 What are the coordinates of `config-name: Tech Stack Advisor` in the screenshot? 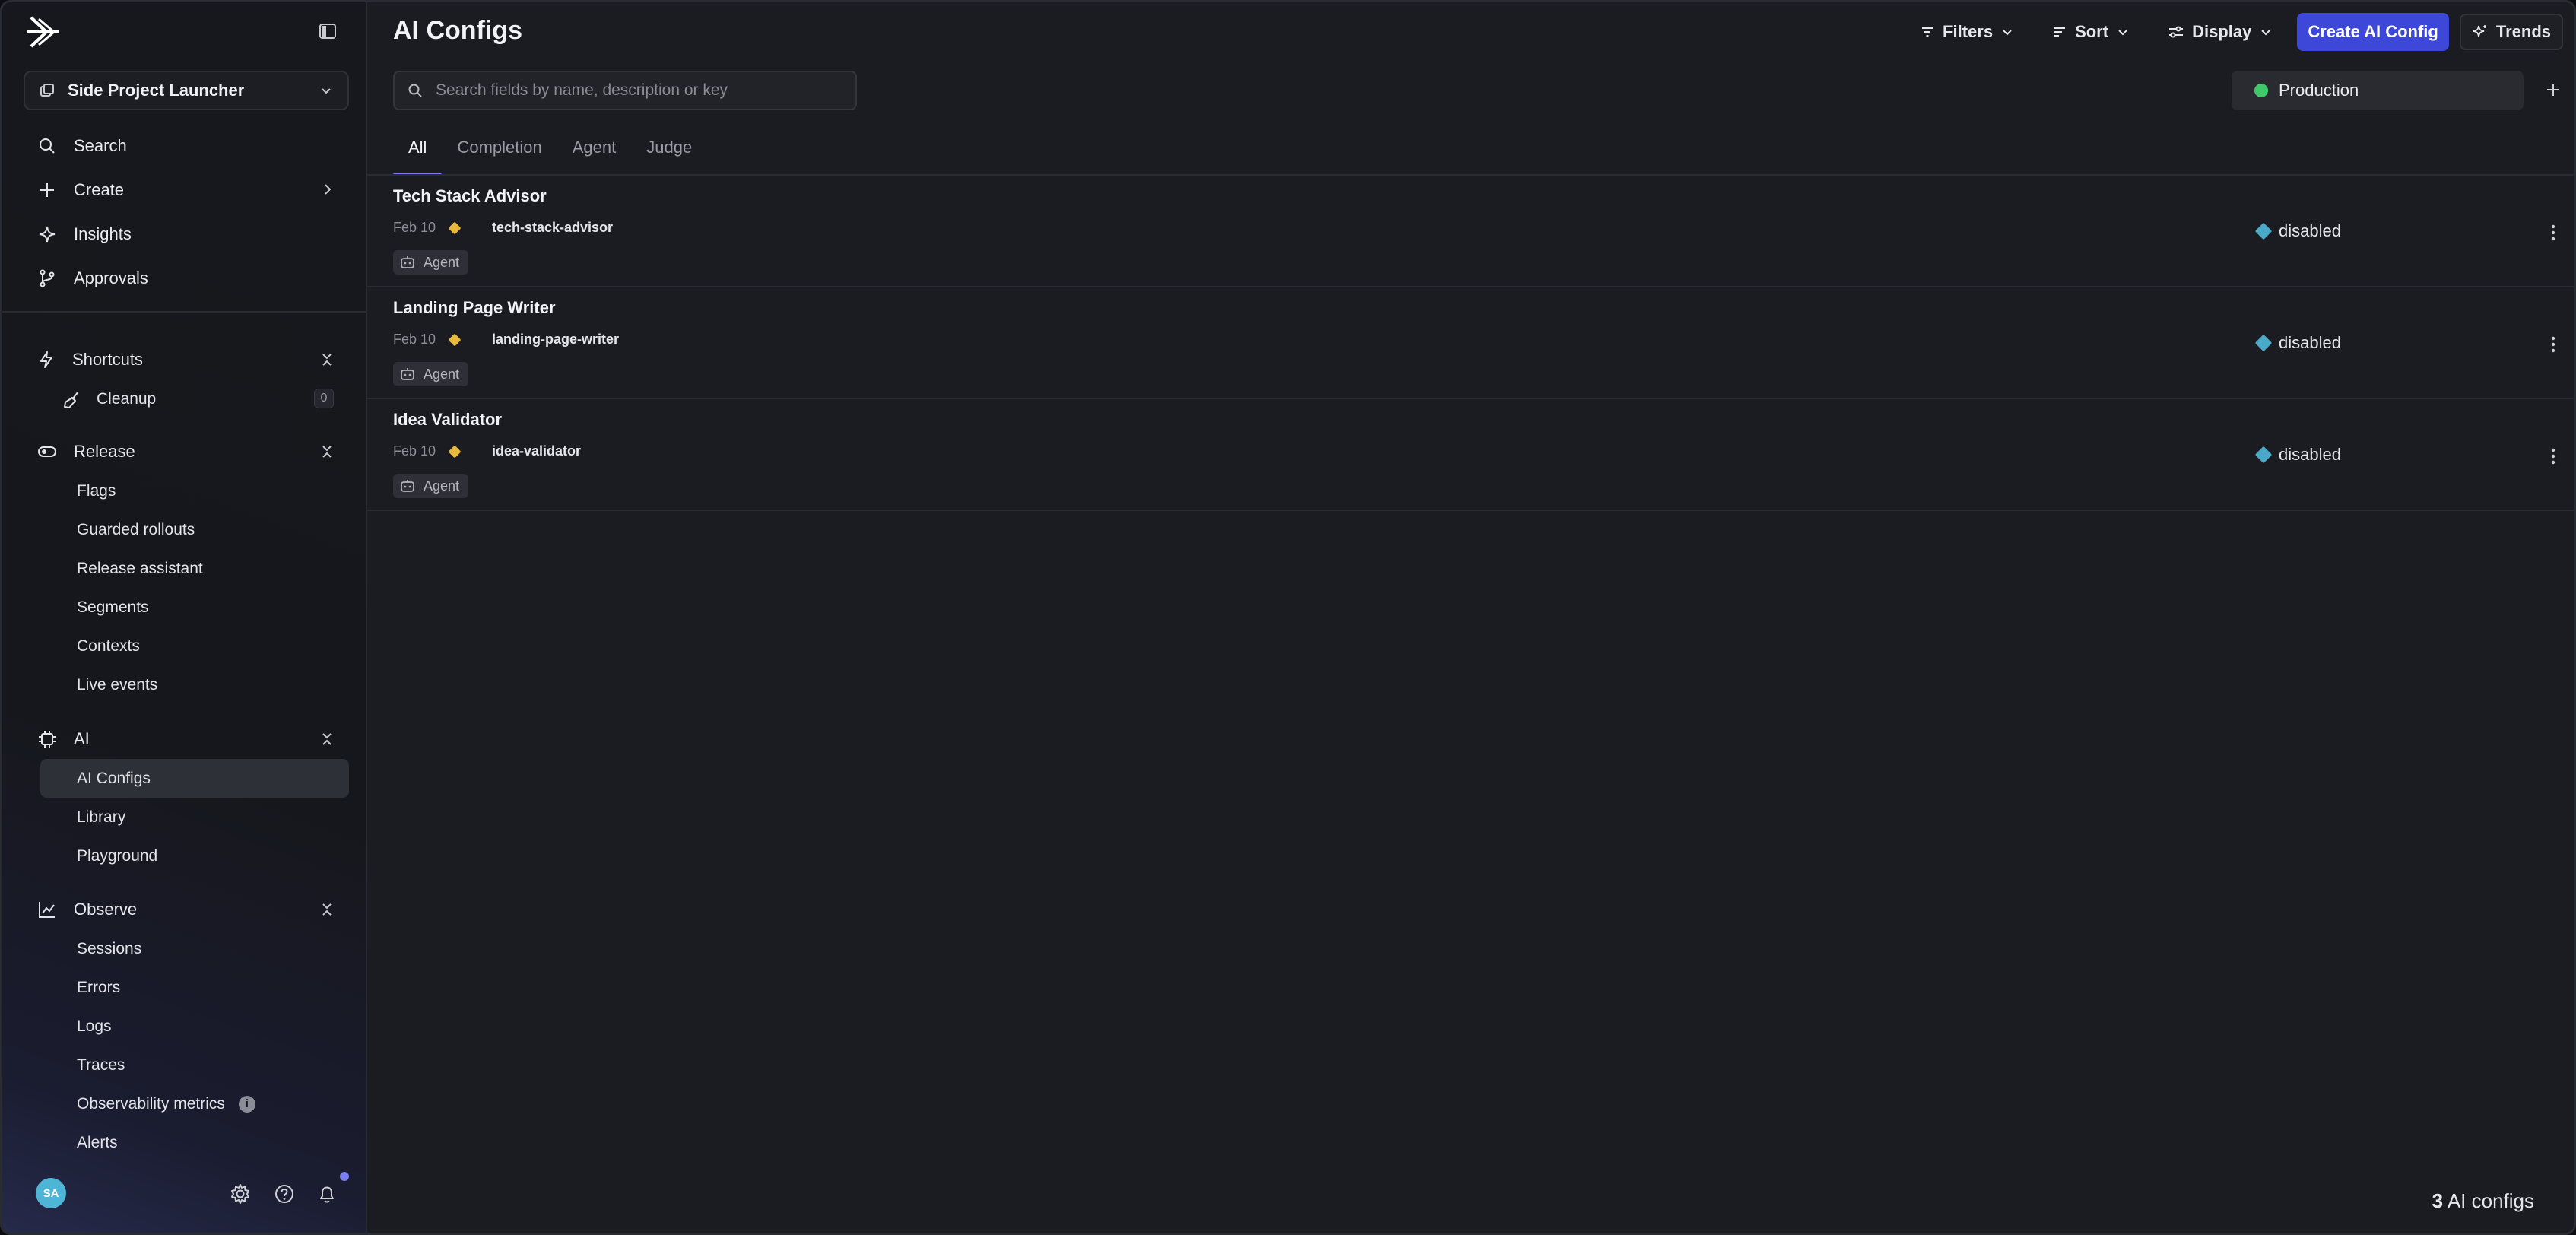 It's located at (470, 196).